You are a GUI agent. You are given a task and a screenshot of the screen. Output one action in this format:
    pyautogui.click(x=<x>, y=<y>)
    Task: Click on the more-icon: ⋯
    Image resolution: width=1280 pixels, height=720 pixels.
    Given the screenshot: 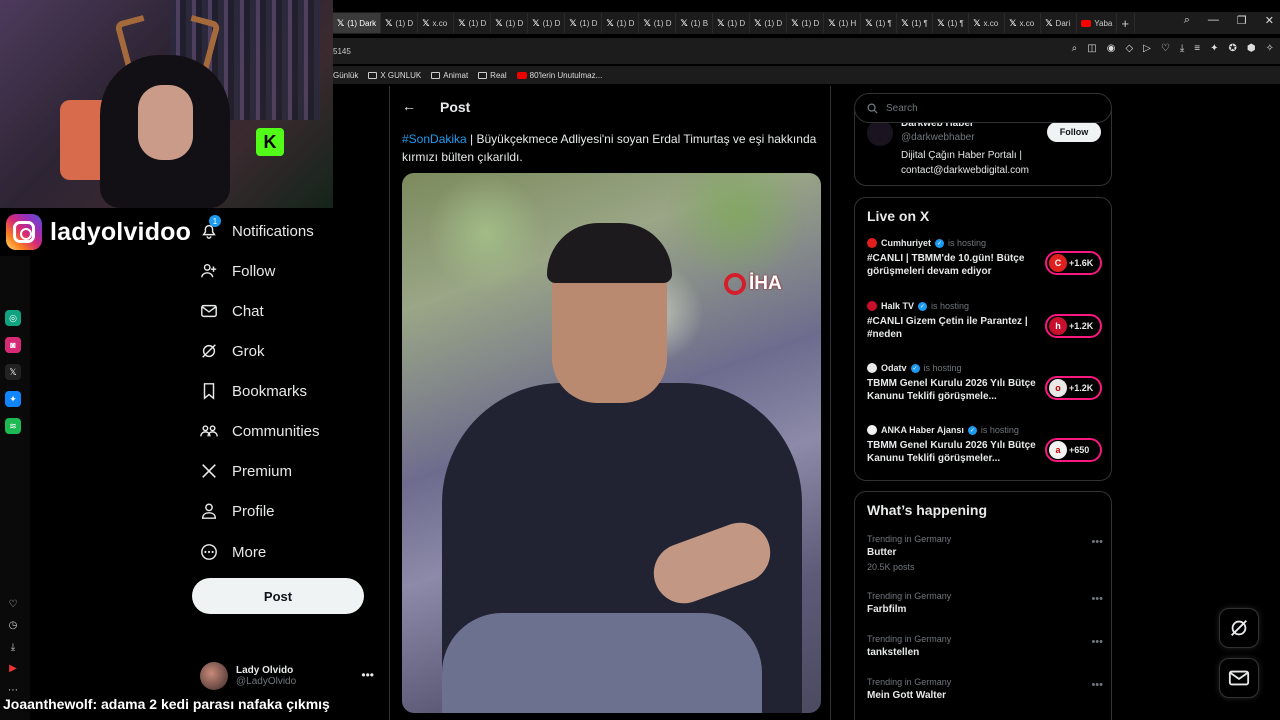 What is the action you would take?
    pyautogui.click(x=13, y=690)
    